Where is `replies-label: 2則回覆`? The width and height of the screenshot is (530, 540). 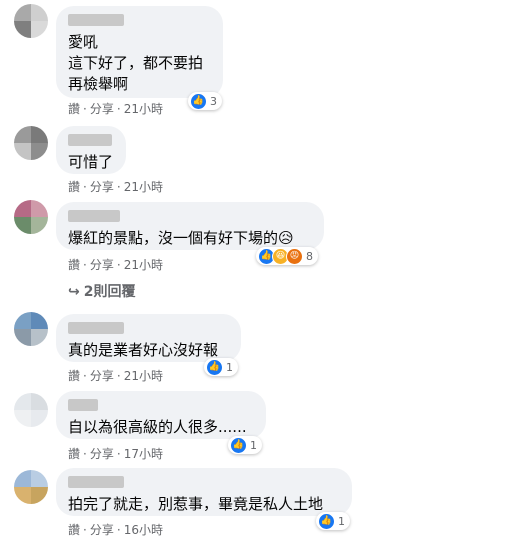 replies-label: 2則回覆 is located at coordinates (109, 292).